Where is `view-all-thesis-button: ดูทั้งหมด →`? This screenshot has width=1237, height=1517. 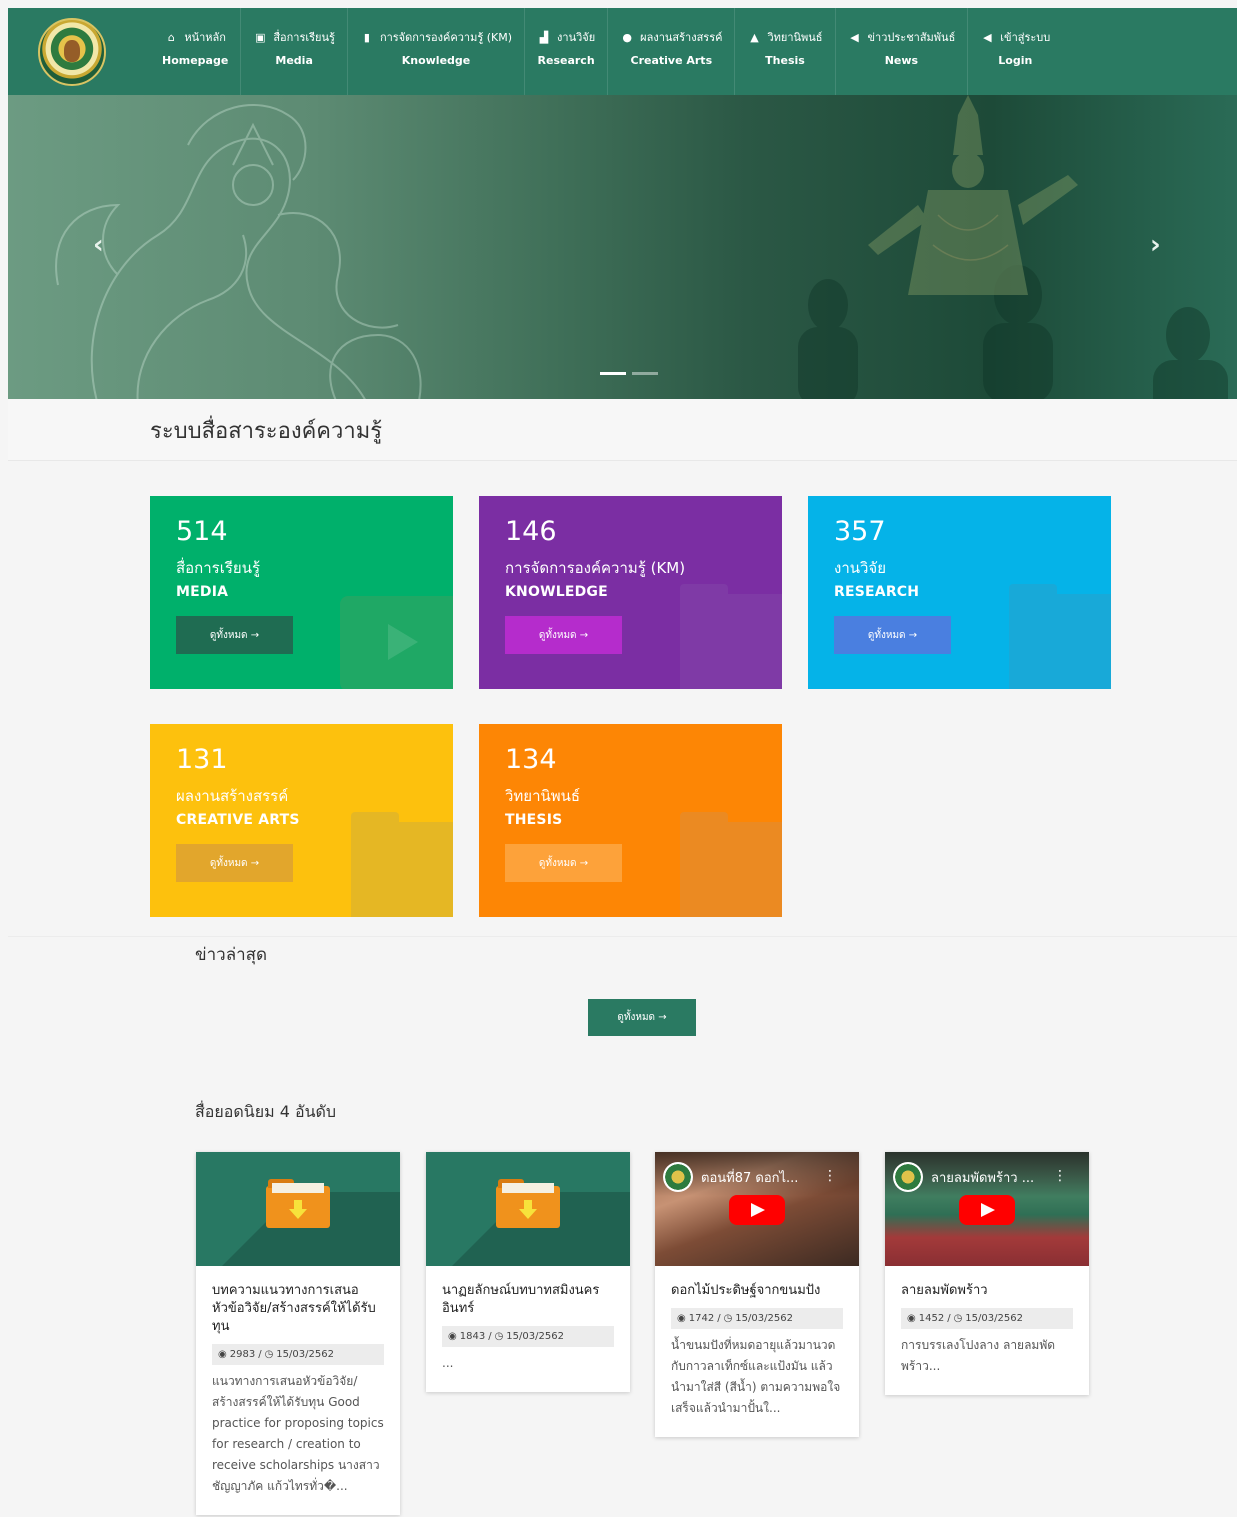 view-all-thesis-button: ดูทั้งหมด → is located at coordinates (563, 863).